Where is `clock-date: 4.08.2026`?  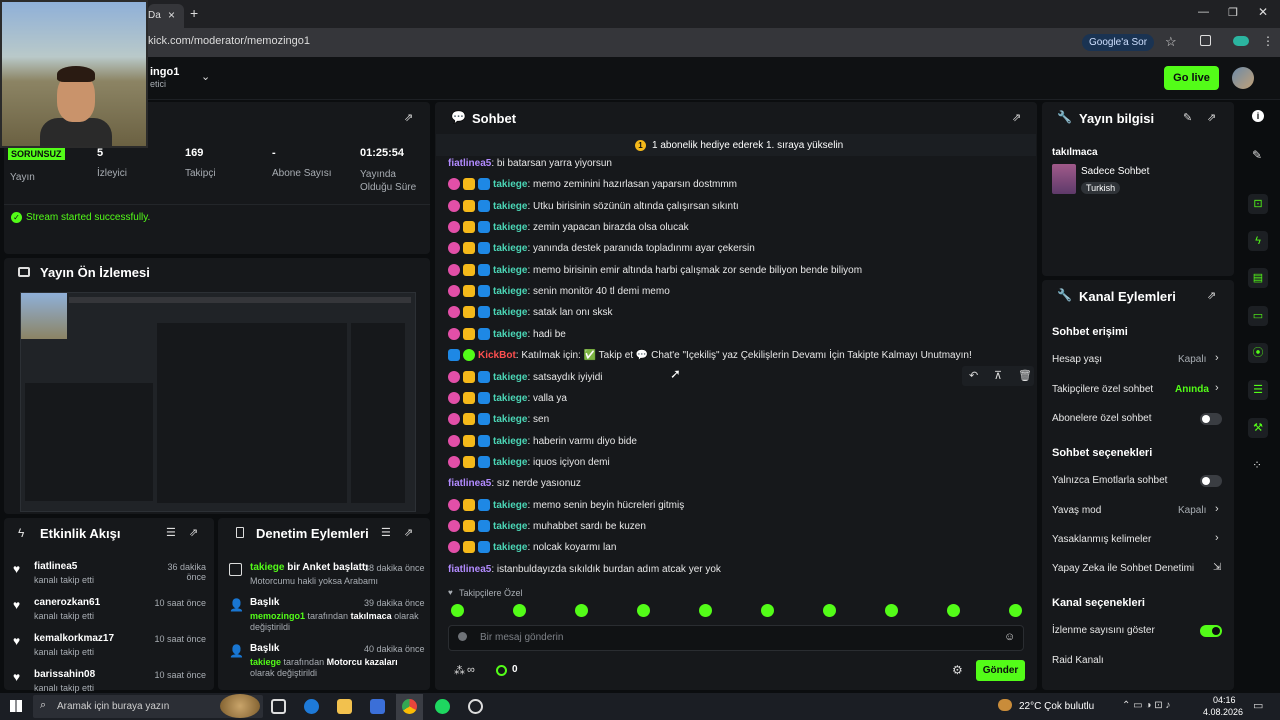
clock-date: 4.08.2026 is located at coordinates (1223, 712).